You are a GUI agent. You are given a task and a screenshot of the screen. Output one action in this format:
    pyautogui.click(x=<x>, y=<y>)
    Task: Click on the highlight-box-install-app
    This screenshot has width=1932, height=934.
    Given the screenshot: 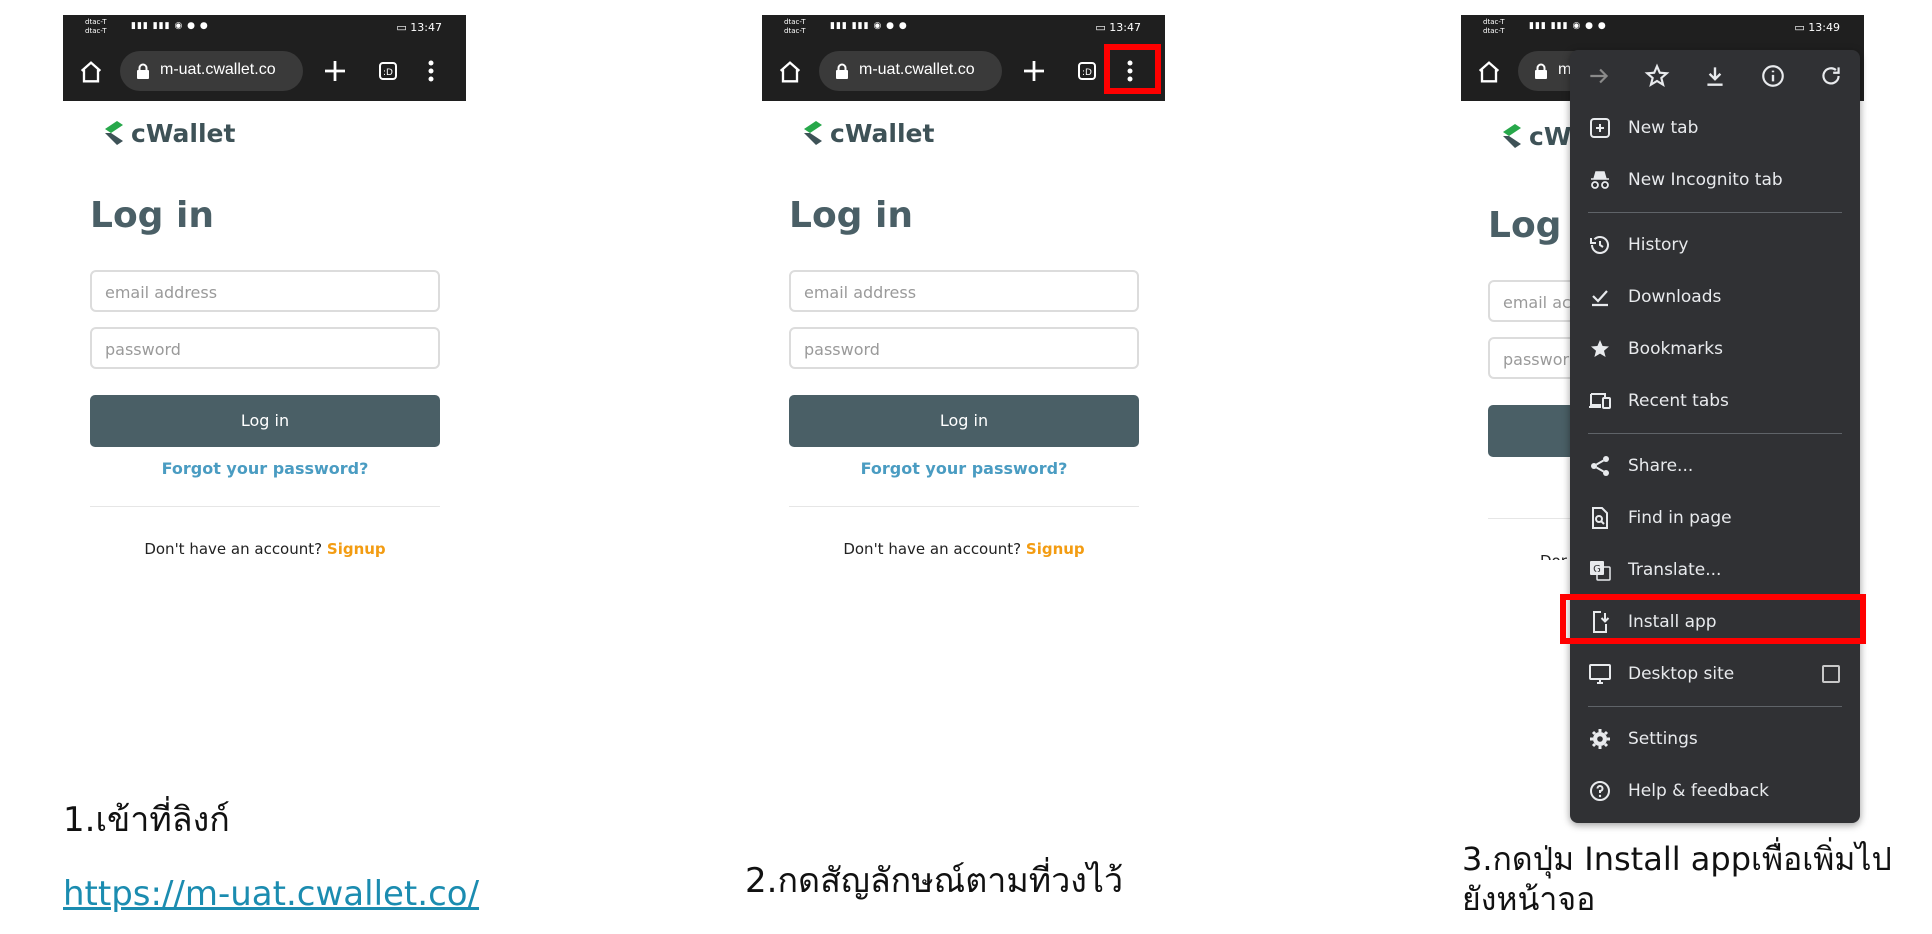 What is the action you would take?
    pyautogui.click(x=1713, y=619)
    